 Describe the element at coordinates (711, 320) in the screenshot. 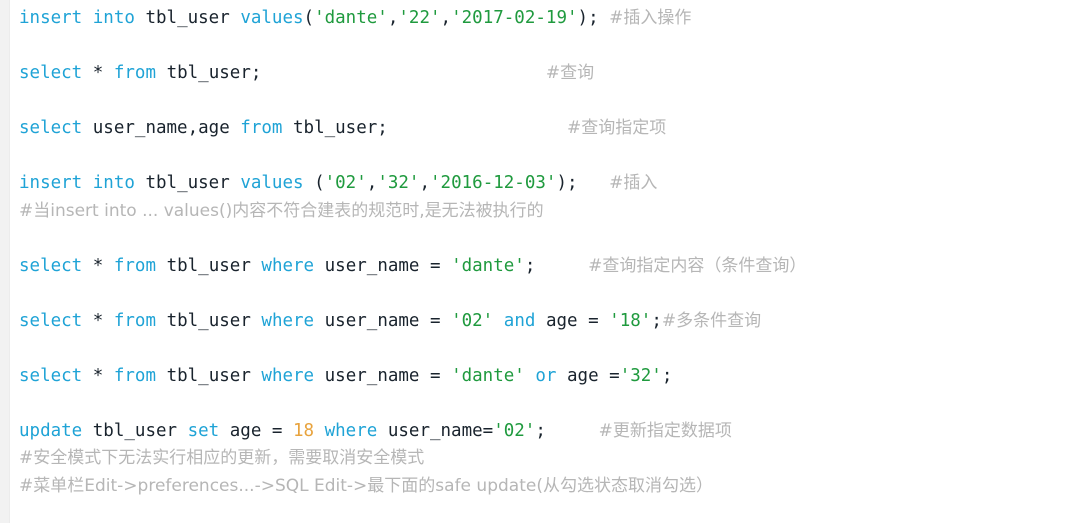

I see `token-cmt: #多条件查询` at that location.